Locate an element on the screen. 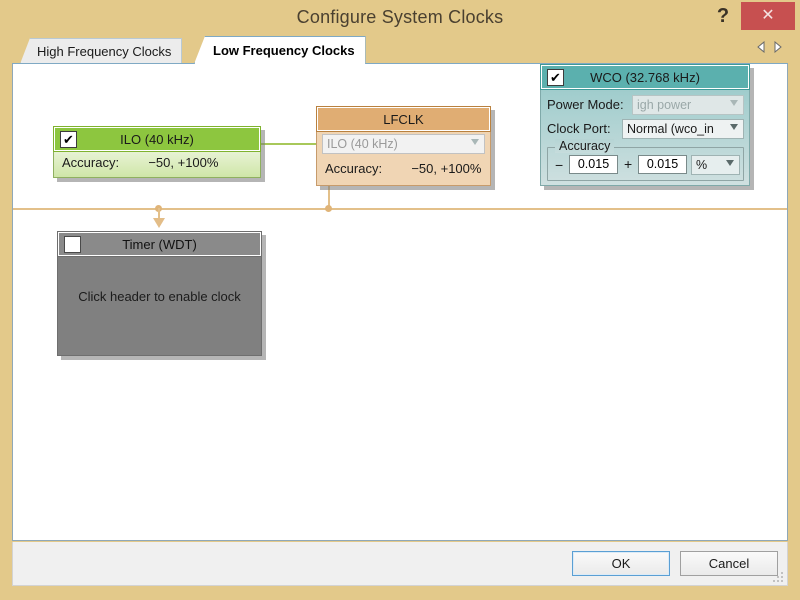  resize-grip is located at coordinates (778, 577).